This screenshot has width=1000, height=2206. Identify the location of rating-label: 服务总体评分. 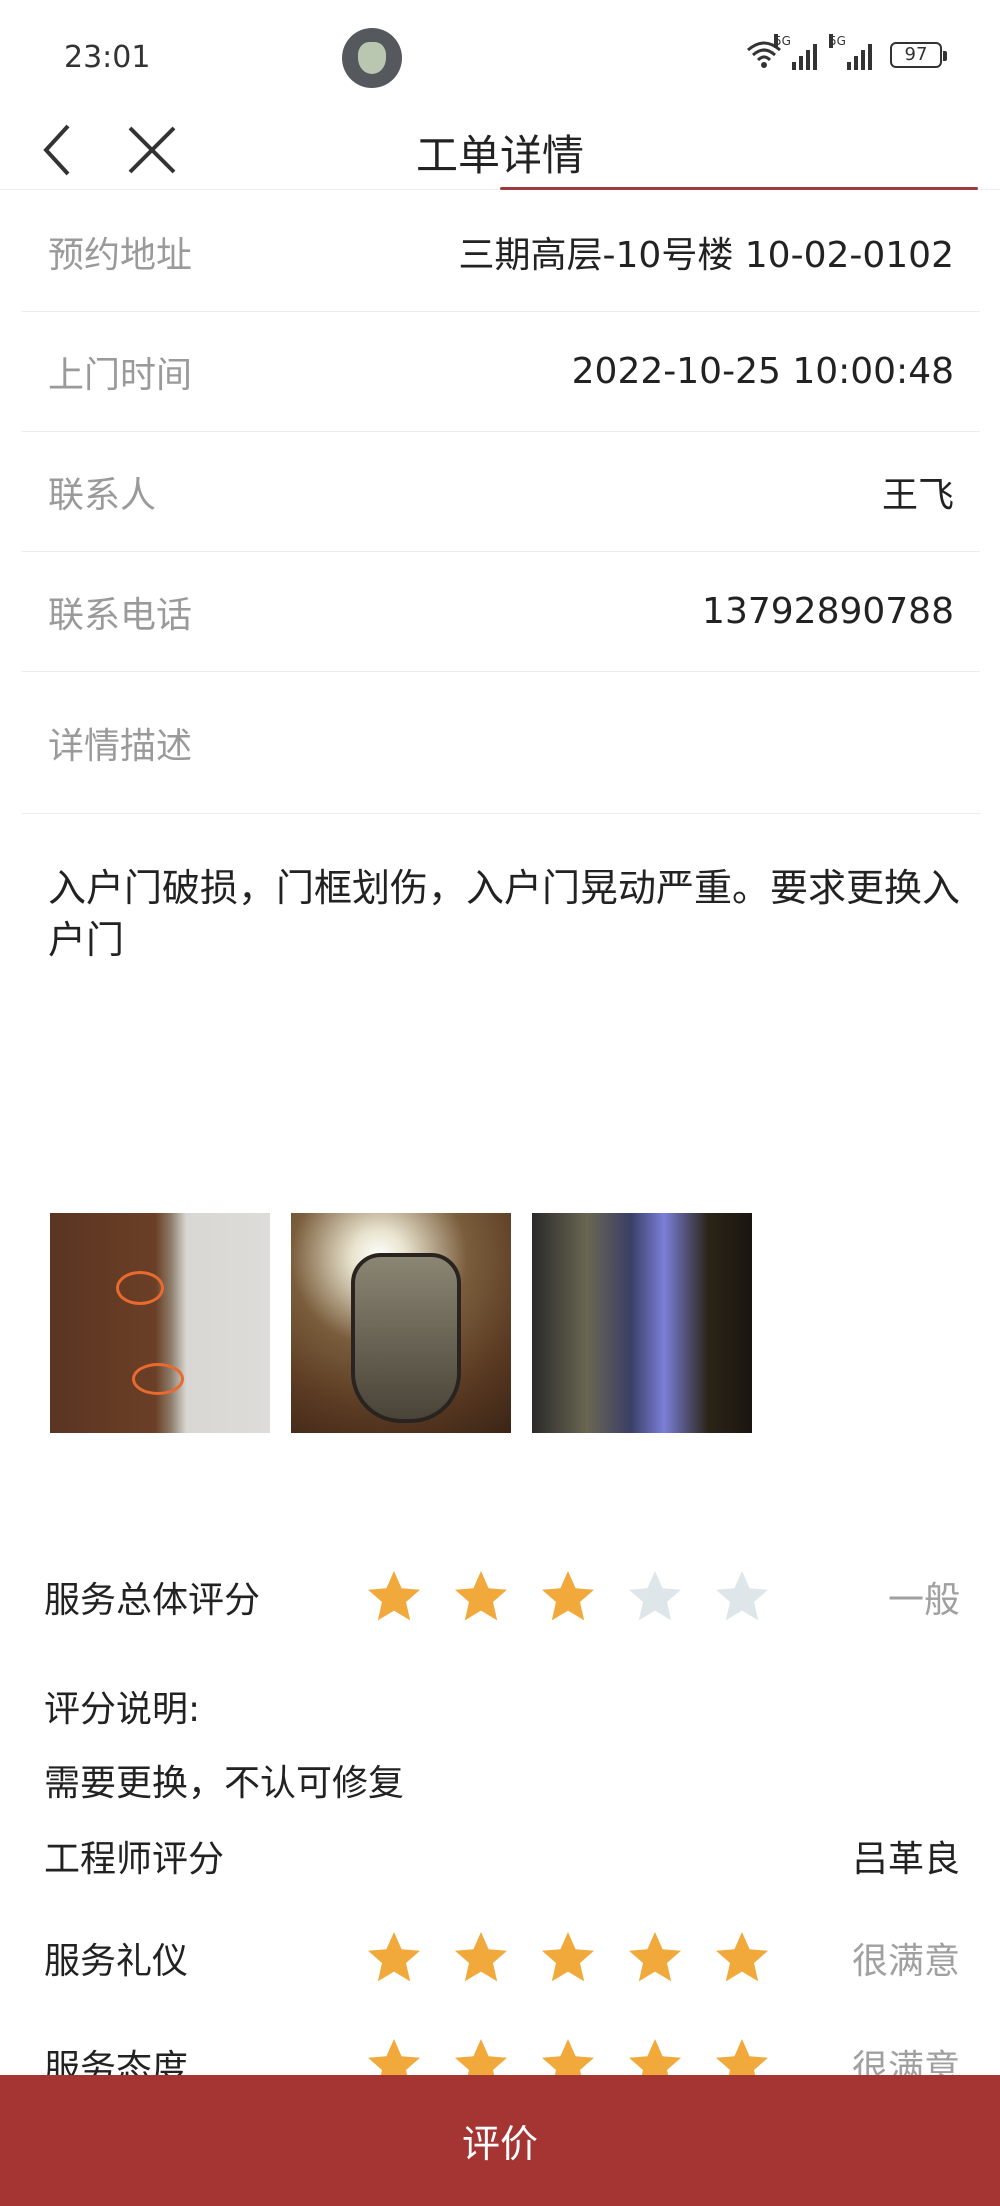
(152, 1600).